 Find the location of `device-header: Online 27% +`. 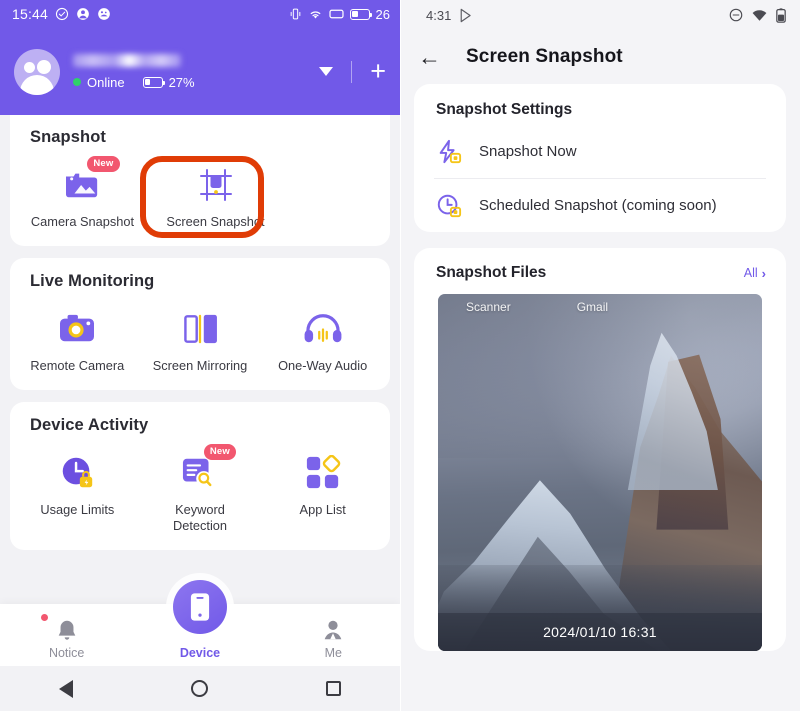

device-header: Online 27% + is located at coordinates (200, 71).